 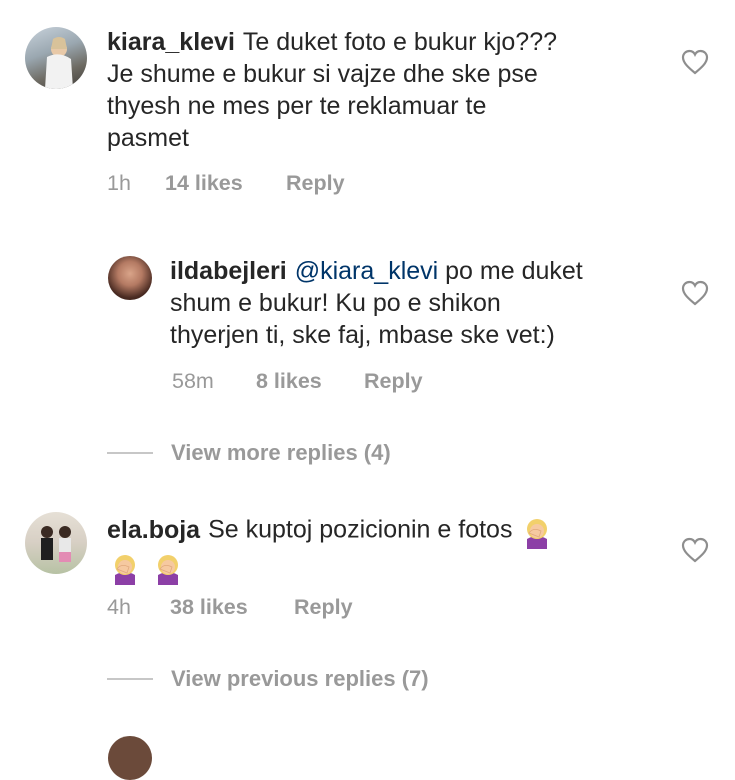 I want to click on comment-meta: 4h 38 likes Reply, so click(x=230, y=607).